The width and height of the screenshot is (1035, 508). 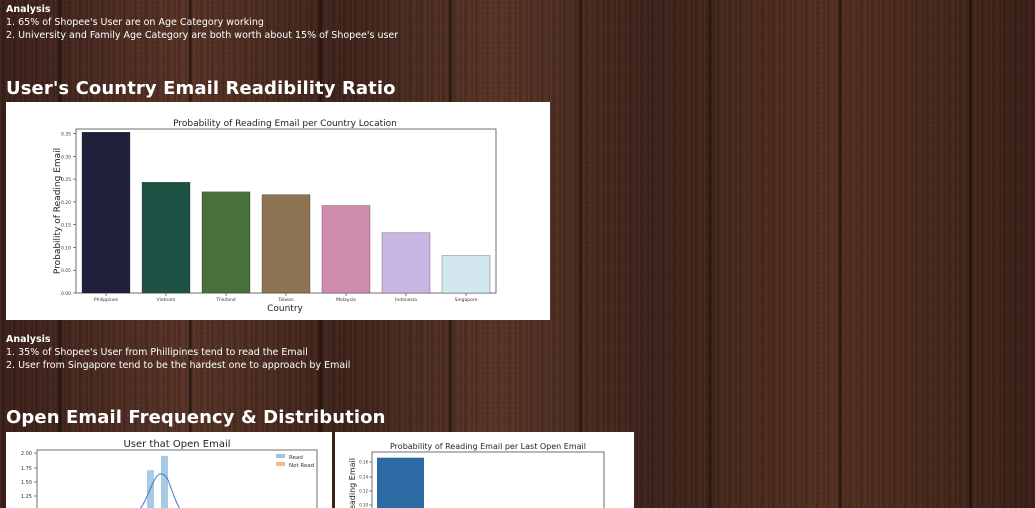 What do you see at coordinates (363, 491) in the screenshot?
I see `y-tick-label: 0.12` at bounding box center [363, 491].